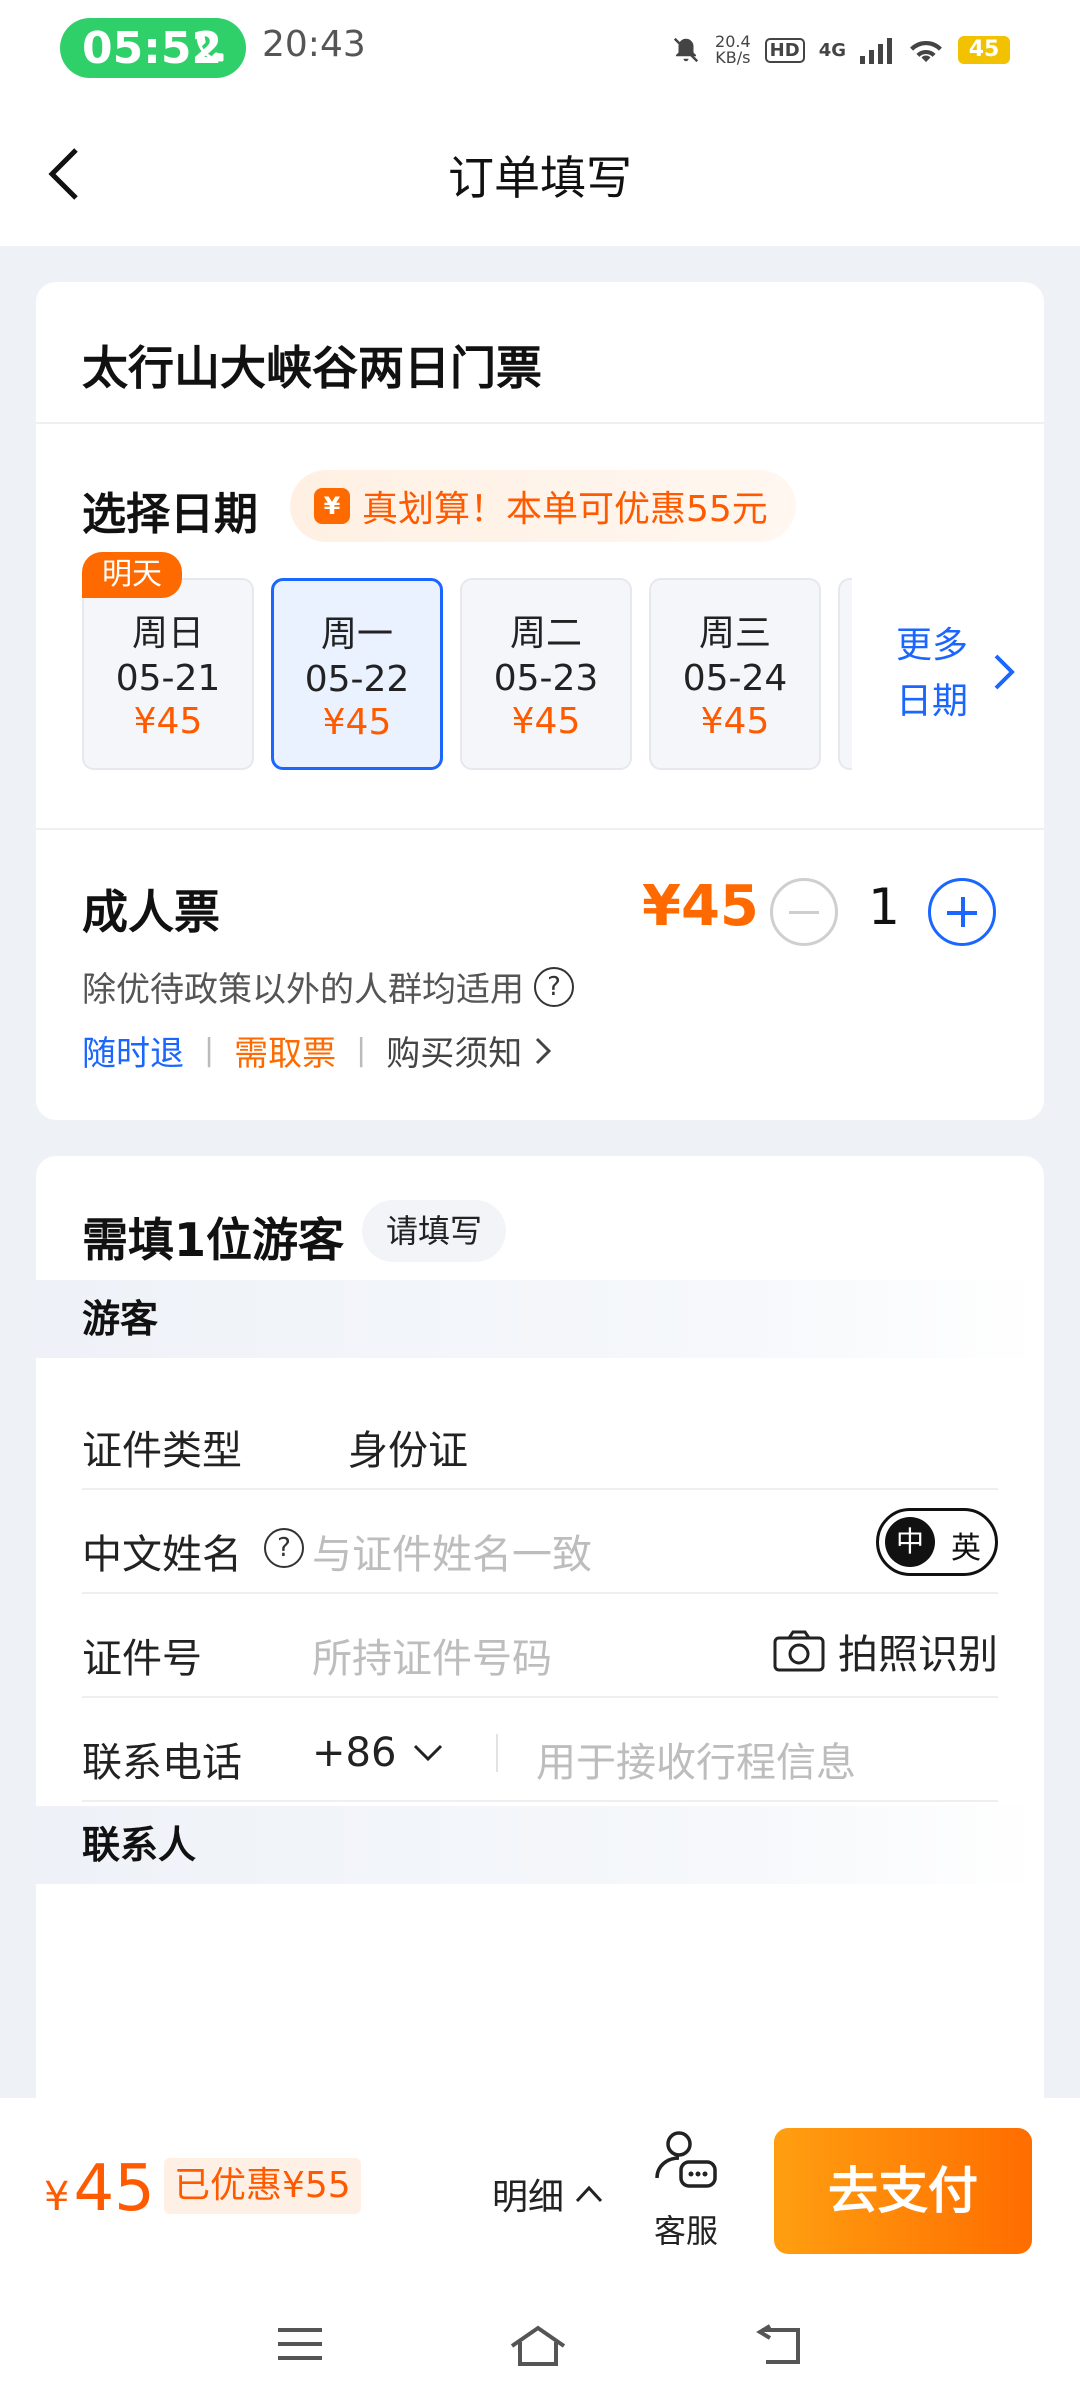  What do you see at coordinates (685, 2231) in the screenshot?
I see `customer-service-label: 客服` at bounding box center [685, 2231].